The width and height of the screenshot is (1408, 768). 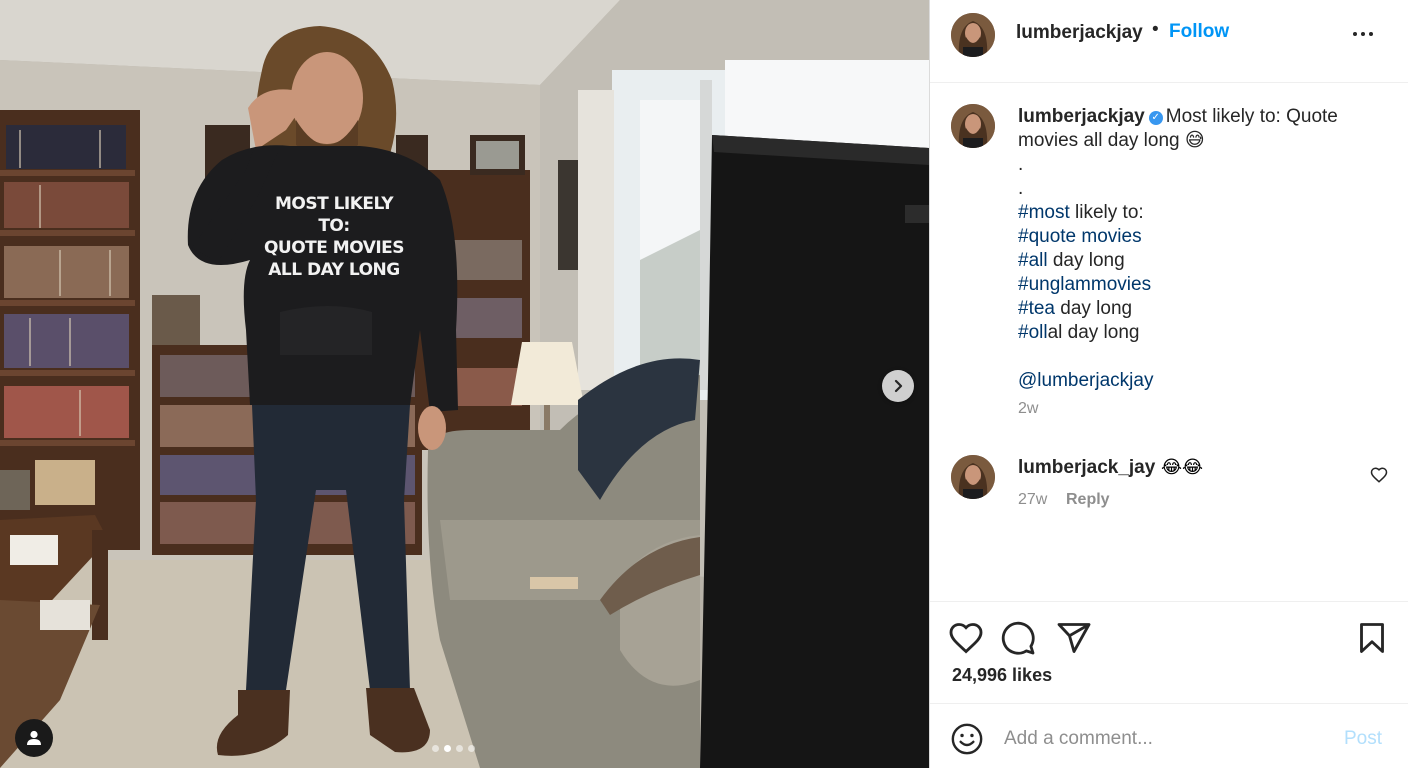 What do you see at coordinates (334, 215) in the screenshot?
I see `hoodie-line-1: MOST LIKELY TO:` at bounding box center [334, 215].